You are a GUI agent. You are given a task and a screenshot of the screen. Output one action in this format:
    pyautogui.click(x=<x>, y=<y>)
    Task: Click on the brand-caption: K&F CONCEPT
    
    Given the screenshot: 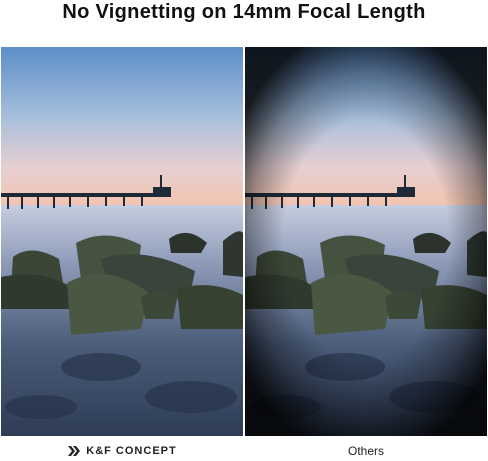 What is the action you would take?
    pyautogui.click(x=122, y=451)
    